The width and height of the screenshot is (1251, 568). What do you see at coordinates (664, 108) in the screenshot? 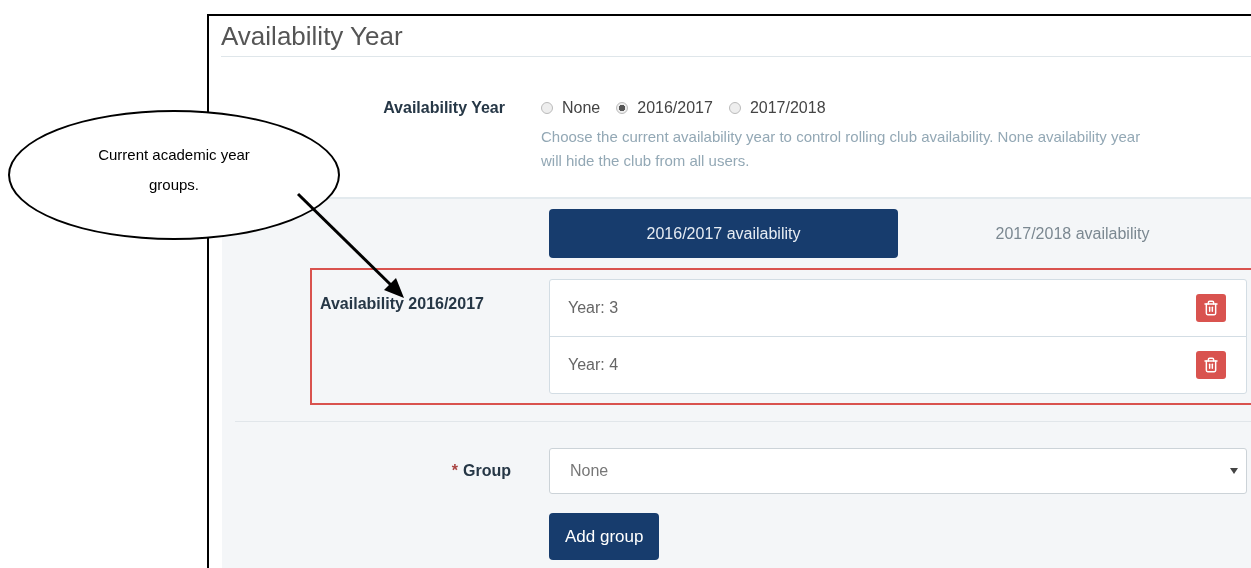
I see `radio-option: 2016/2017` at bounding box center [664, 108].